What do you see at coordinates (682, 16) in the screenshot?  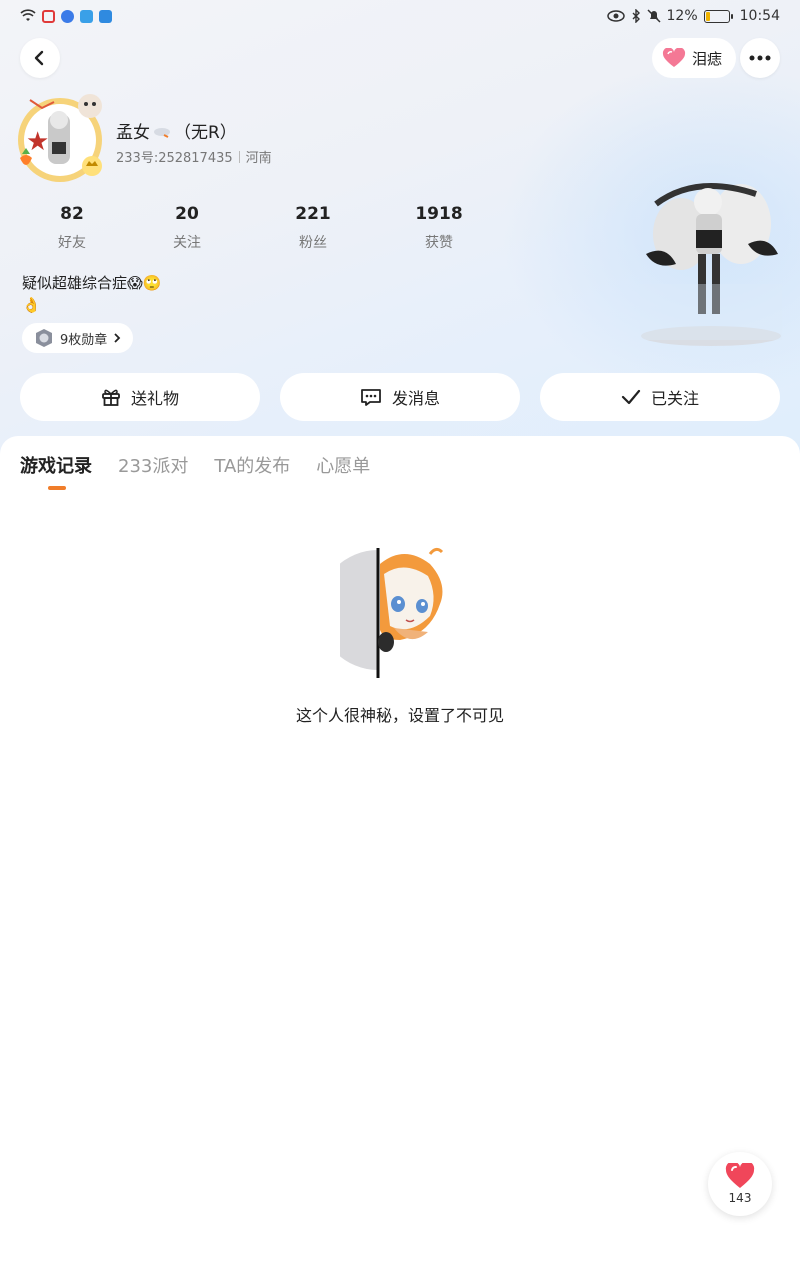 I see `battery-percent: 12%` at bounding box center [682, 16].